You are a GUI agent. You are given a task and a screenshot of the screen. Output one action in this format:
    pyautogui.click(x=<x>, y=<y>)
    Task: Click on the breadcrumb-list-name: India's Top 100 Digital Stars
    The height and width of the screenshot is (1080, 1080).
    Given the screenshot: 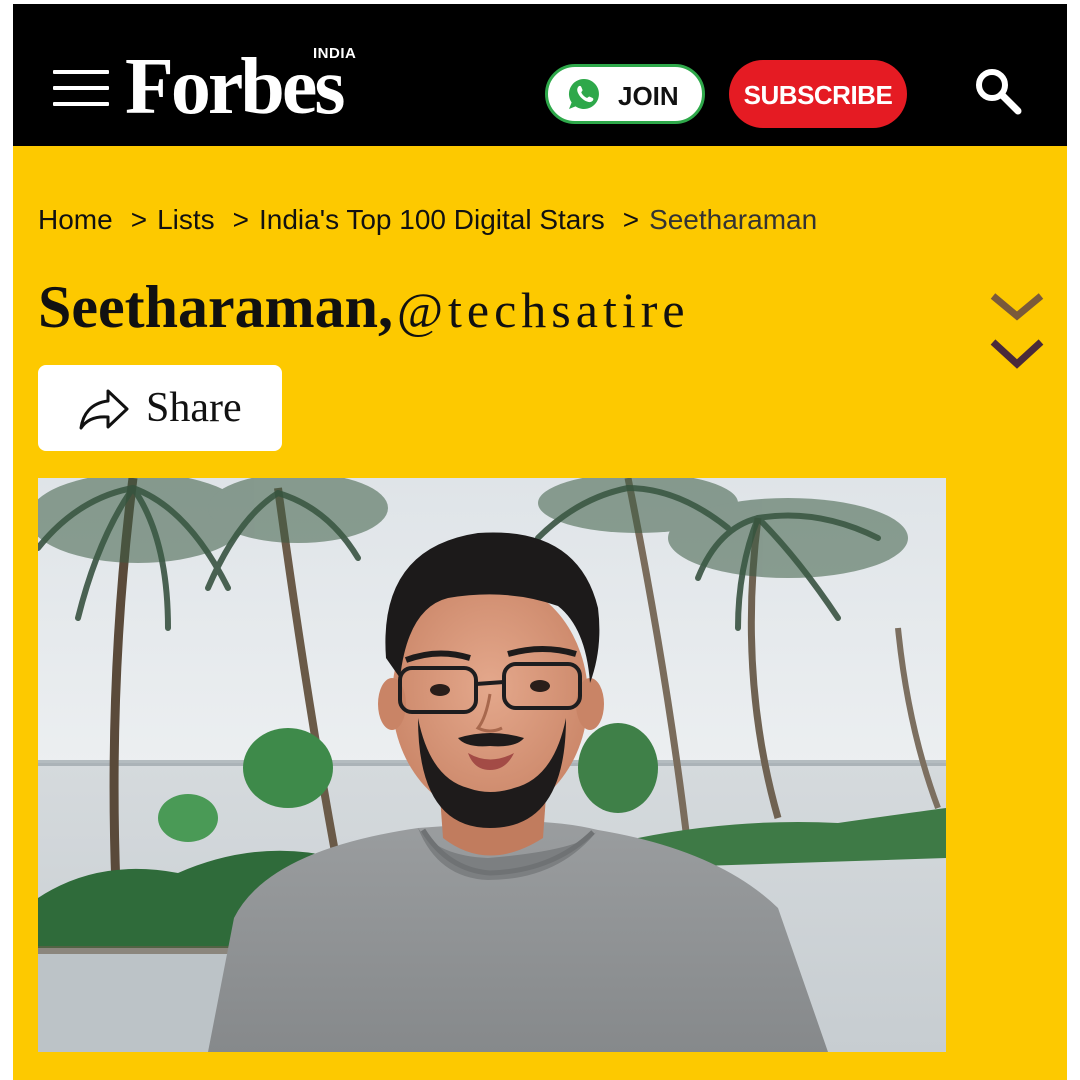 What is the action you would take?
    pyautogui.click(x=432, y=220)
    